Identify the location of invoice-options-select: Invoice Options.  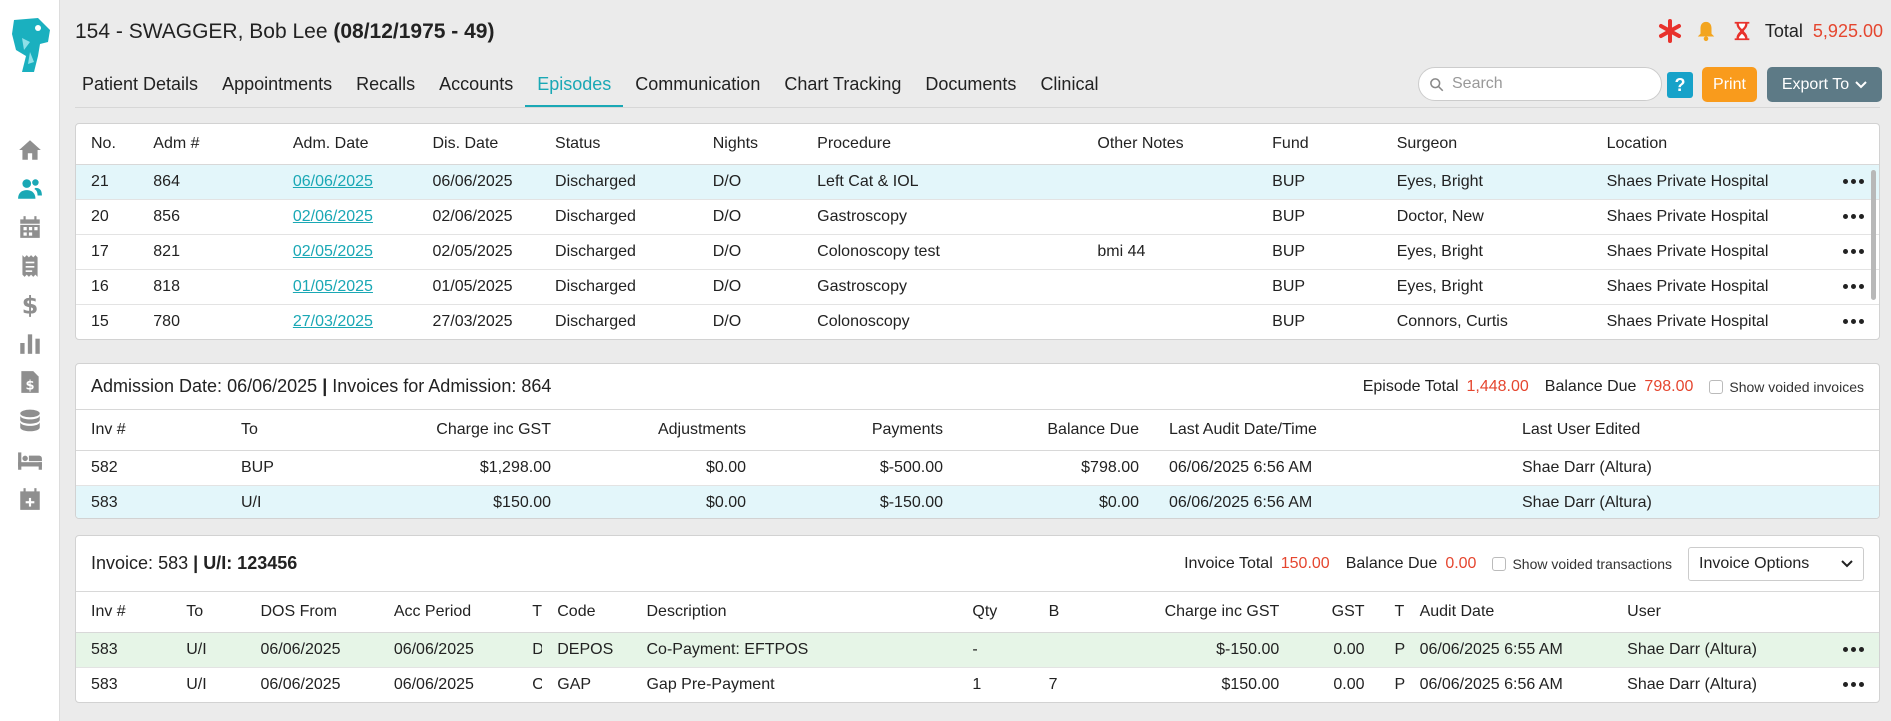
(1776, 563).